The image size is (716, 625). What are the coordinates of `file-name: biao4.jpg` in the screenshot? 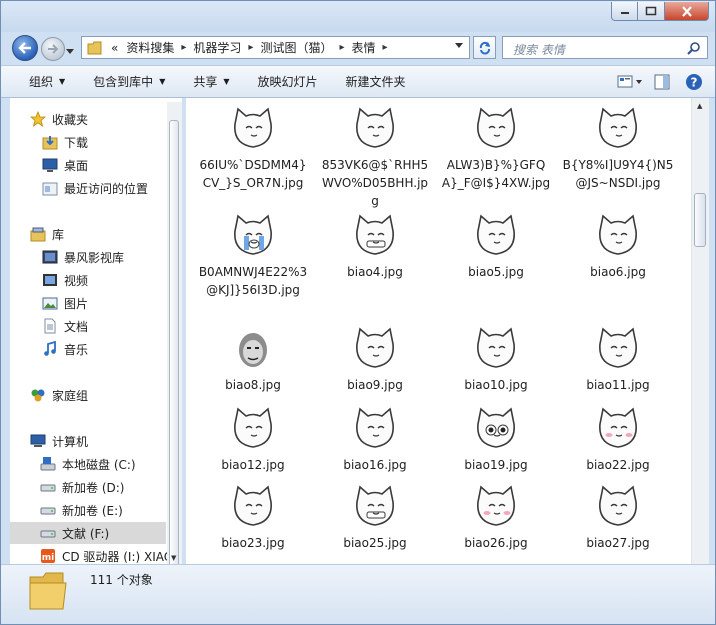 It's located at (375, 272).